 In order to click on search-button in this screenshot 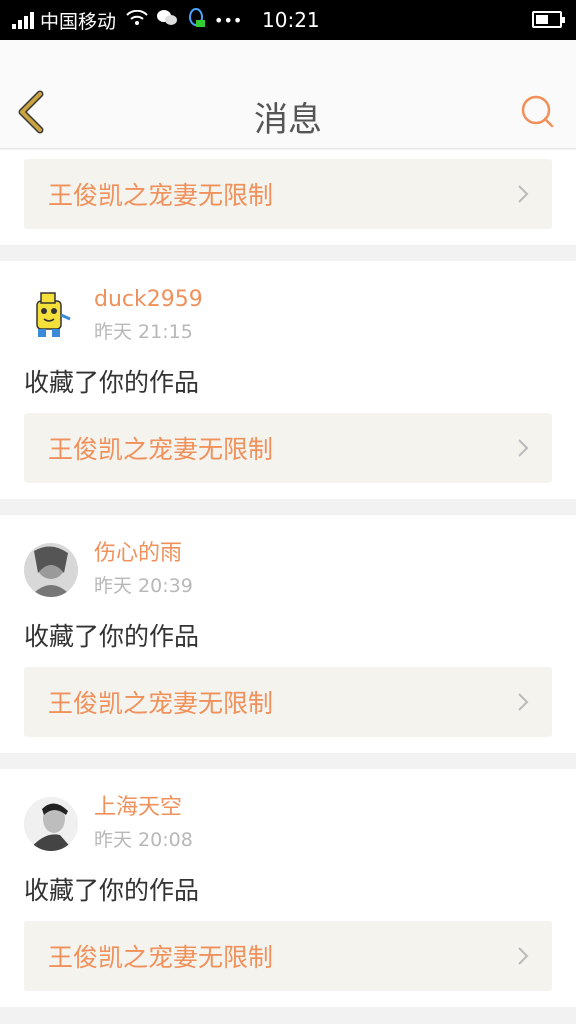, I will do `click(538, 112)`.